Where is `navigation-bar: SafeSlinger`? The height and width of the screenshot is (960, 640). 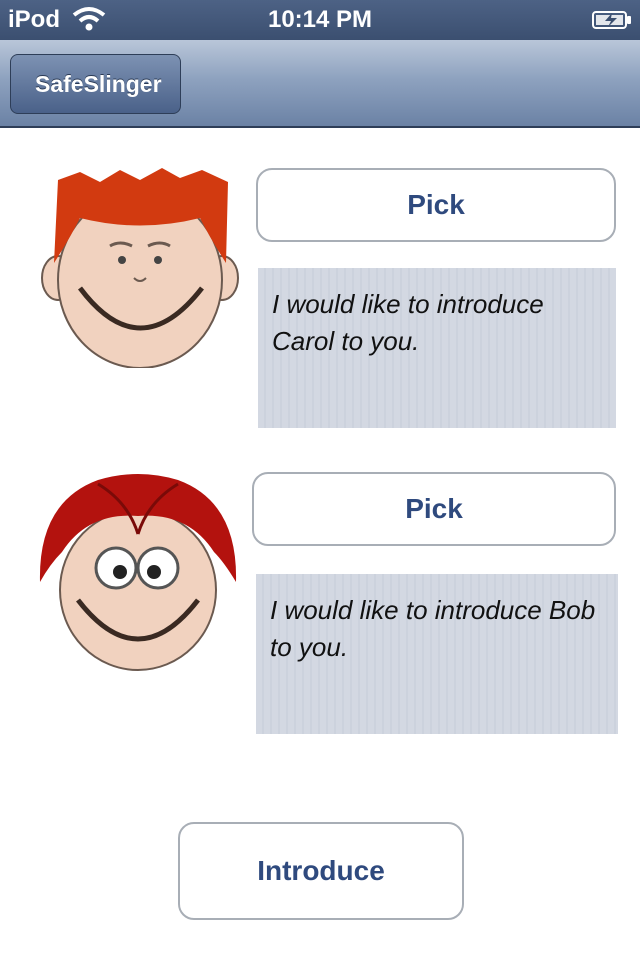 navigation-bar: SafeSlinger is located at coordinates (320, 84).